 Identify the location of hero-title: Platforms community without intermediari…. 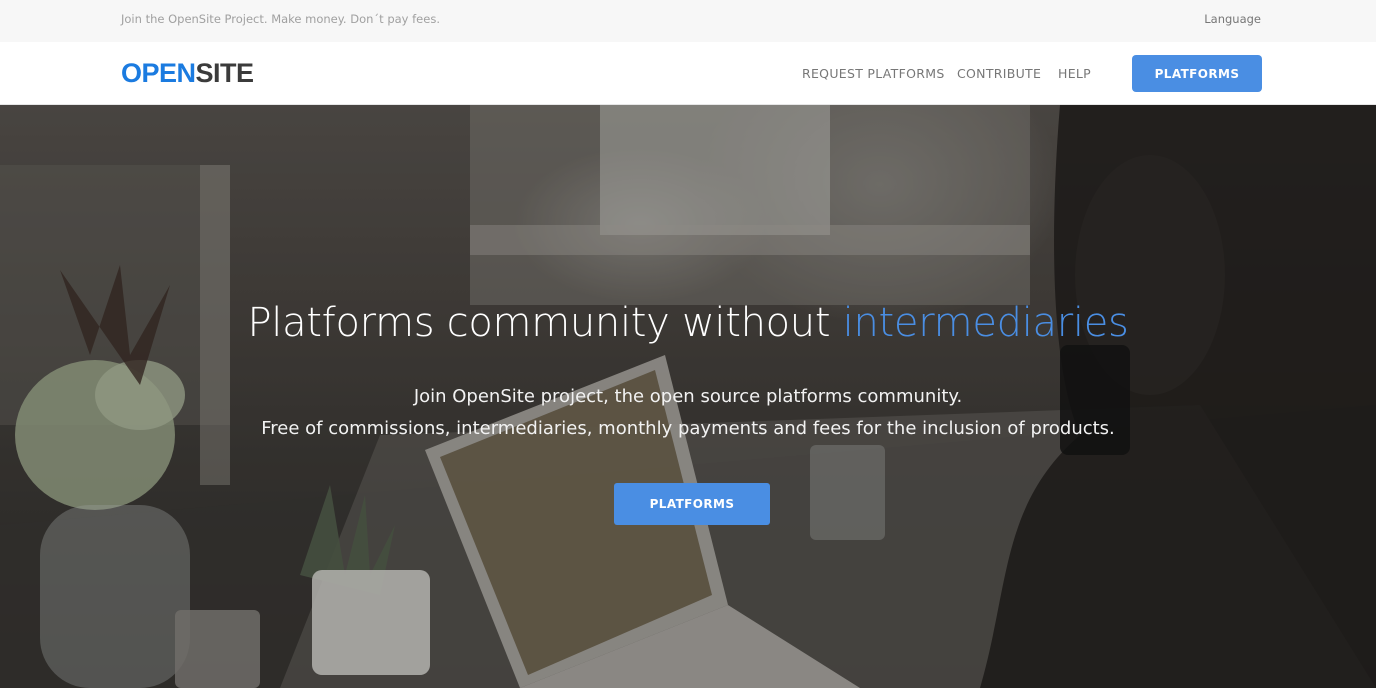
(688, 323).